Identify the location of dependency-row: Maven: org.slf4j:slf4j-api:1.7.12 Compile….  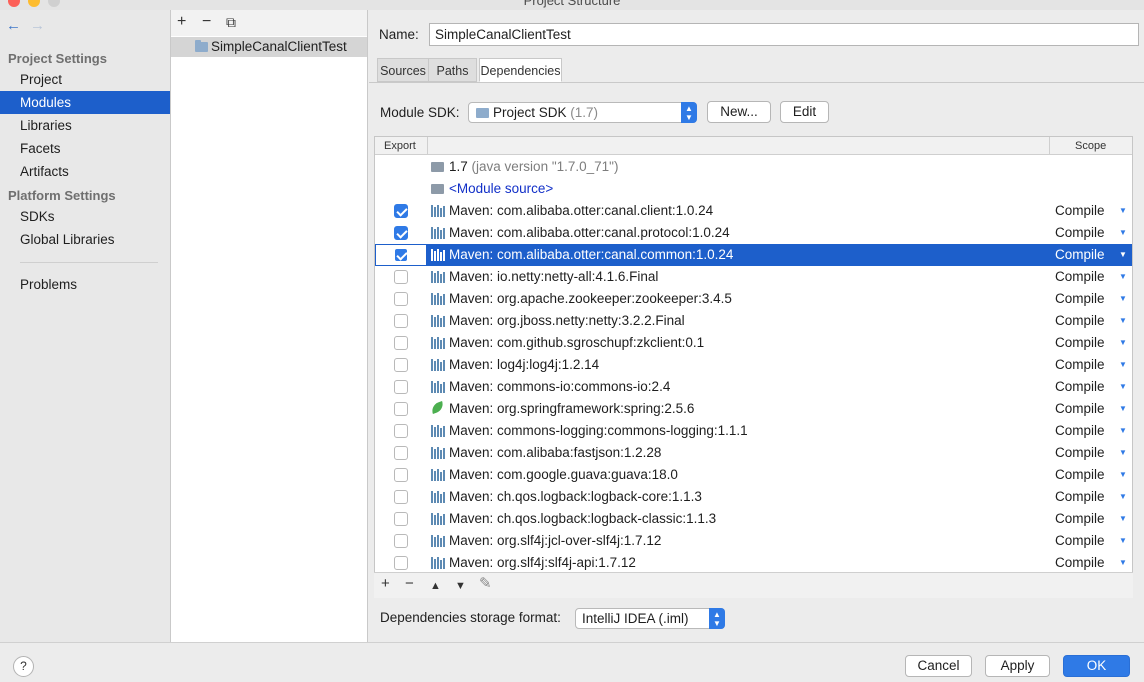
(753, 563).